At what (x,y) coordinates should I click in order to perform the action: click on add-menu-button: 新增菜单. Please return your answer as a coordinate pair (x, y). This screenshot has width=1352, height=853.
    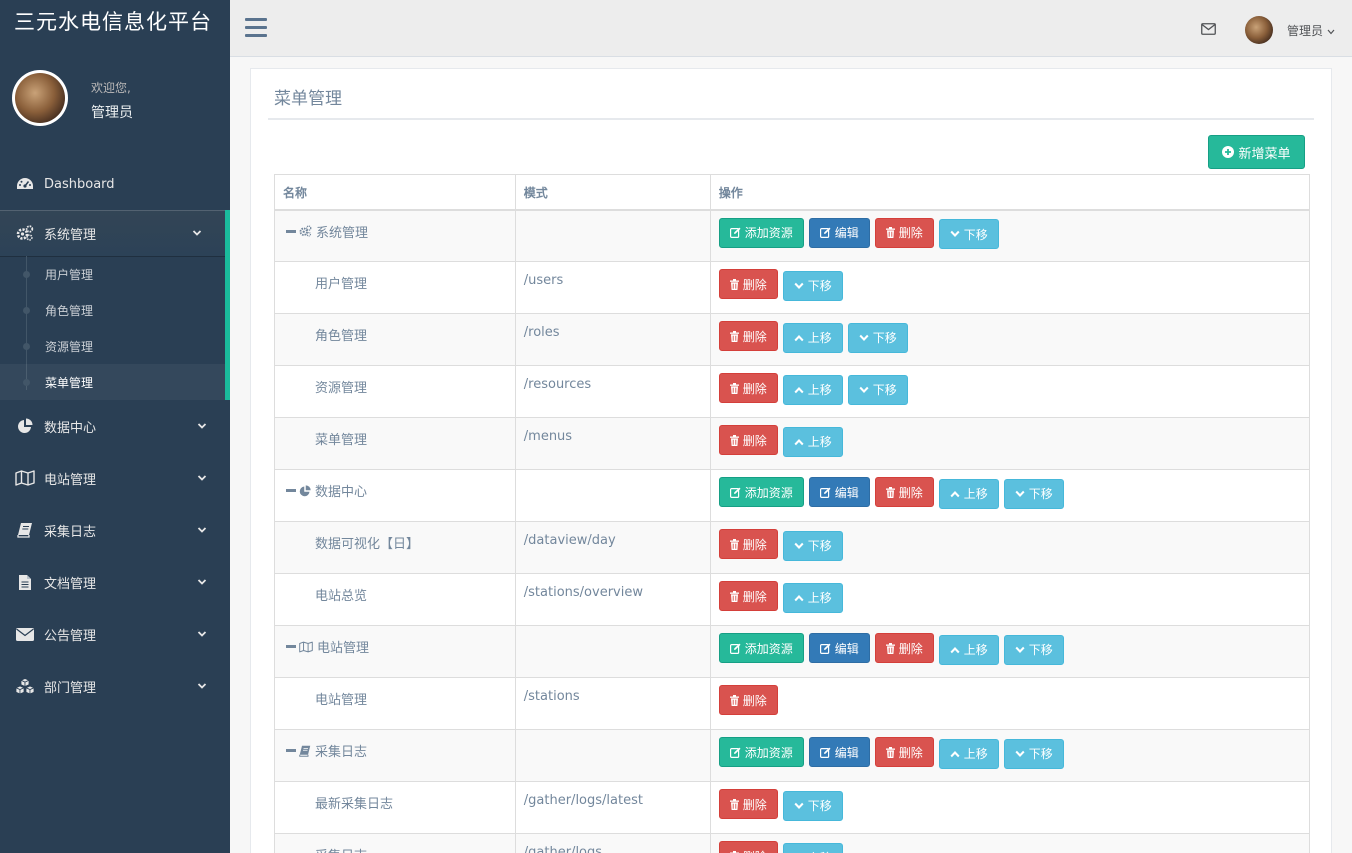
    Looking at the image, I should click on (1256, 152).